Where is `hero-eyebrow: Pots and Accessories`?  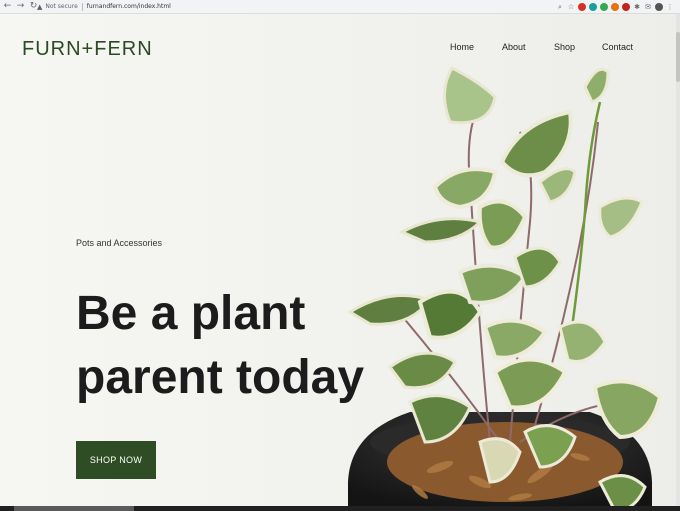
hero-eyebrow: Pots and Accessories is located at coordinates (119, 243).